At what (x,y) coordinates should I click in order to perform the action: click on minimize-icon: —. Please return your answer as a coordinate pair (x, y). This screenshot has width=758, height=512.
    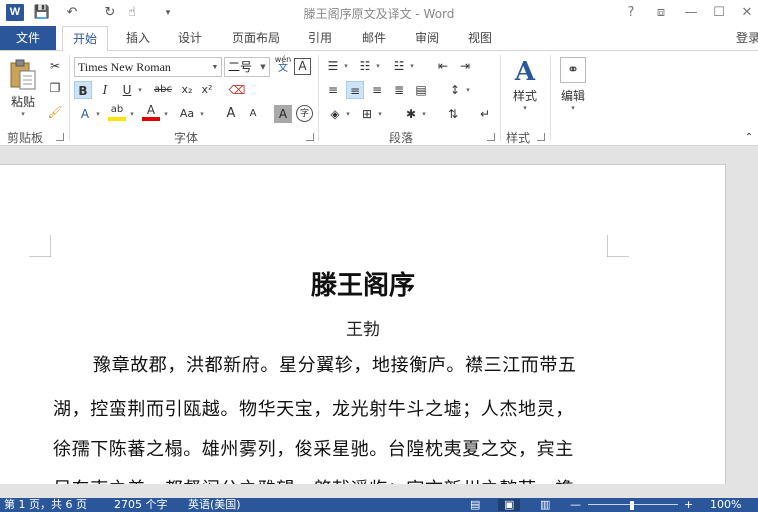
    Looking at the image, I should click on (691, 13).